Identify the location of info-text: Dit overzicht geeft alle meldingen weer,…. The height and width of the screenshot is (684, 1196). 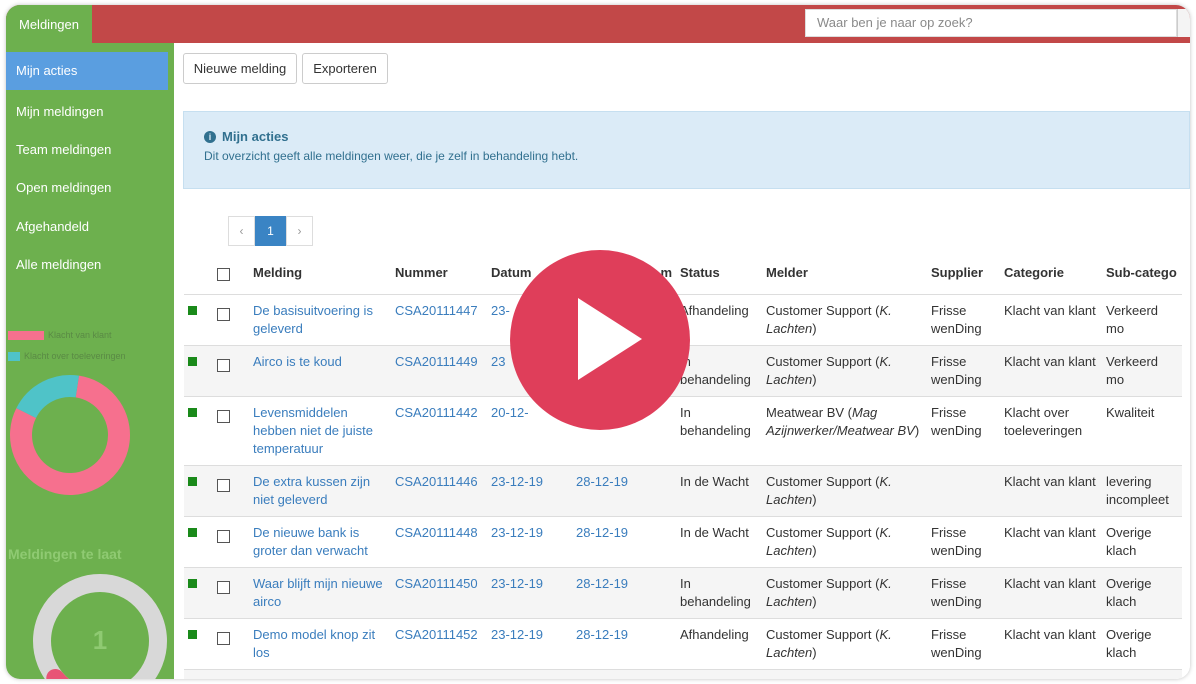
(391, 156).